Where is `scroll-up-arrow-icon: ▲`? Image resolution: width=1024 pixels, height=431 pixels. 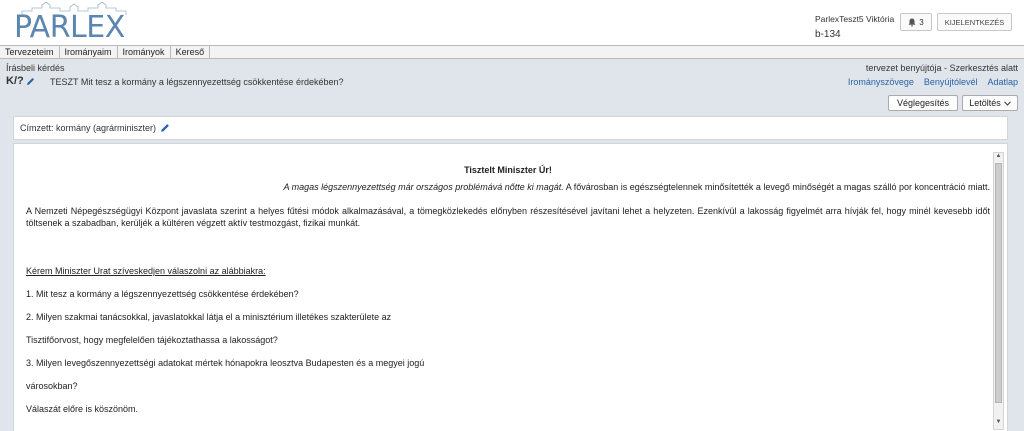
scroll-up-arrow-icon: ▲ is located at coordinates (998, 158).